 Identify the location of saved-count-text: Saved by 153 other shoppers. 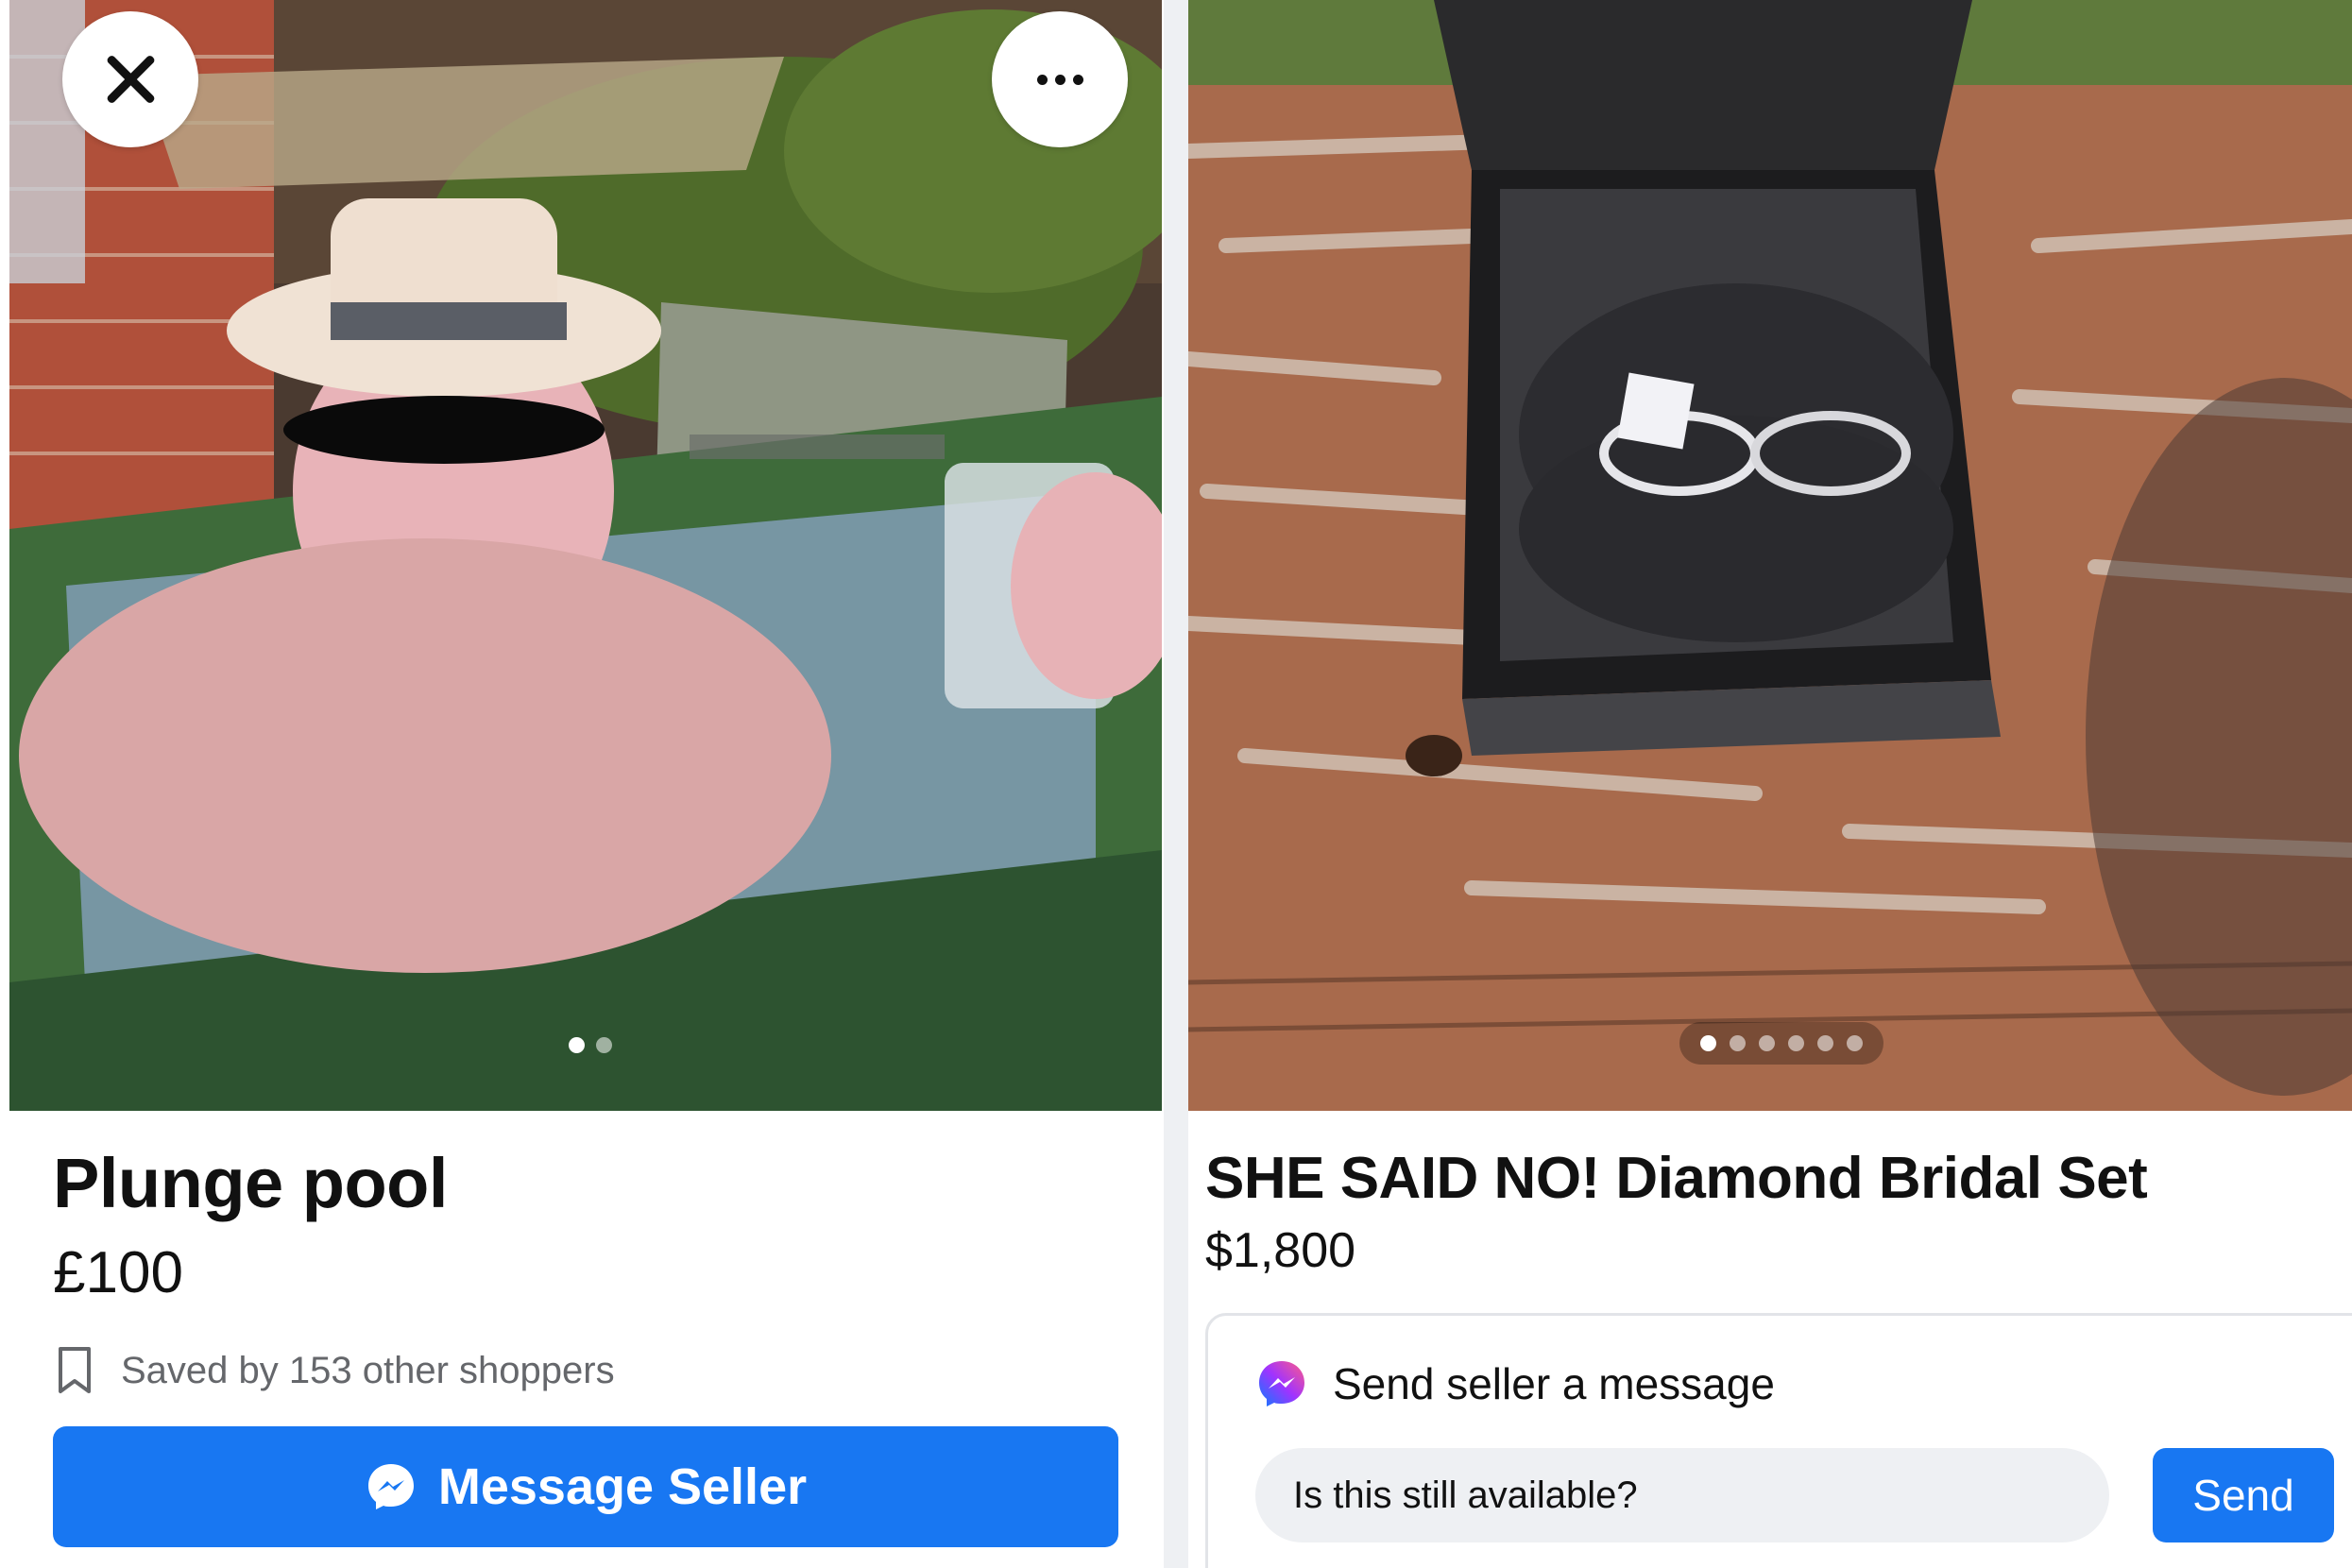
(368, 1370).